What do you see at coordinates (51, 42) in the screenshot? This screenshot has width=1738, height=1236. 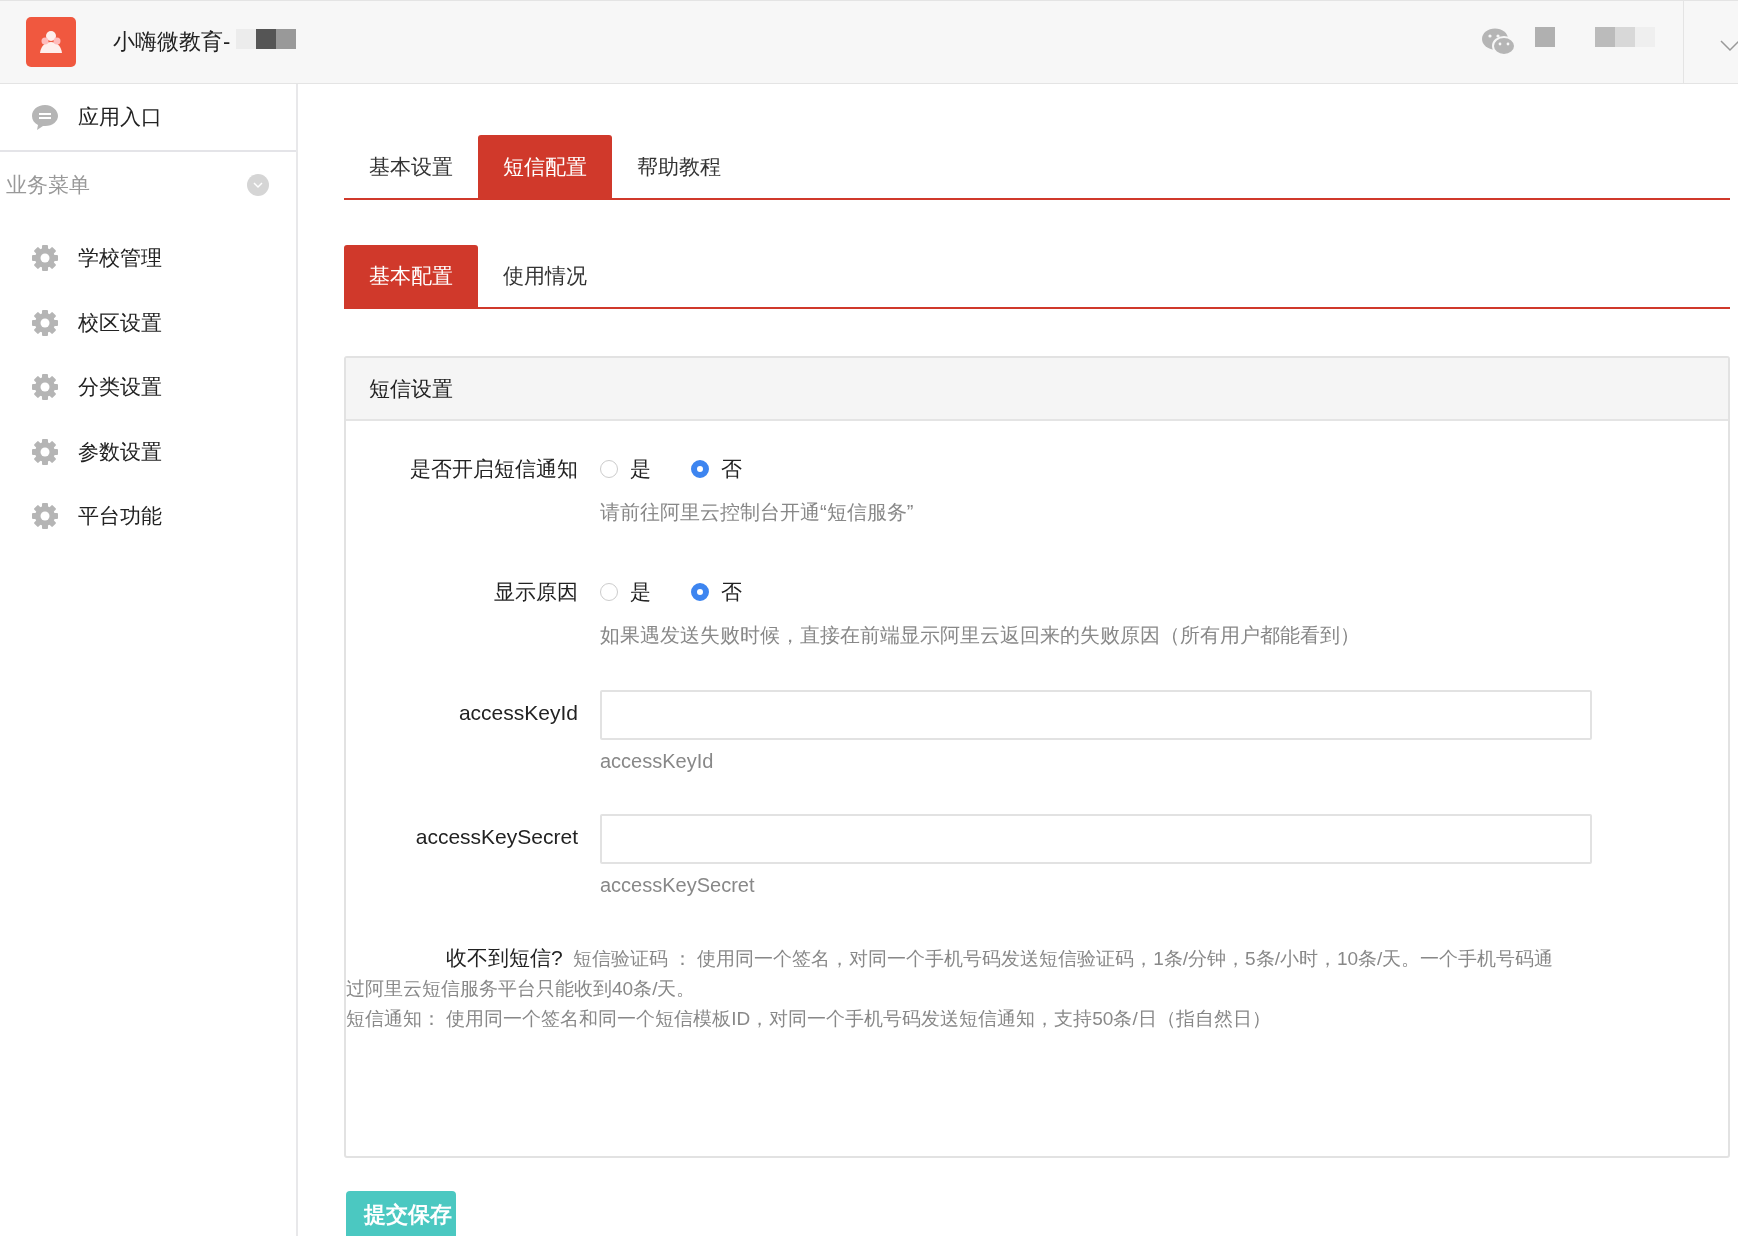 I see `app-logo` at bounding box center [51, 42].